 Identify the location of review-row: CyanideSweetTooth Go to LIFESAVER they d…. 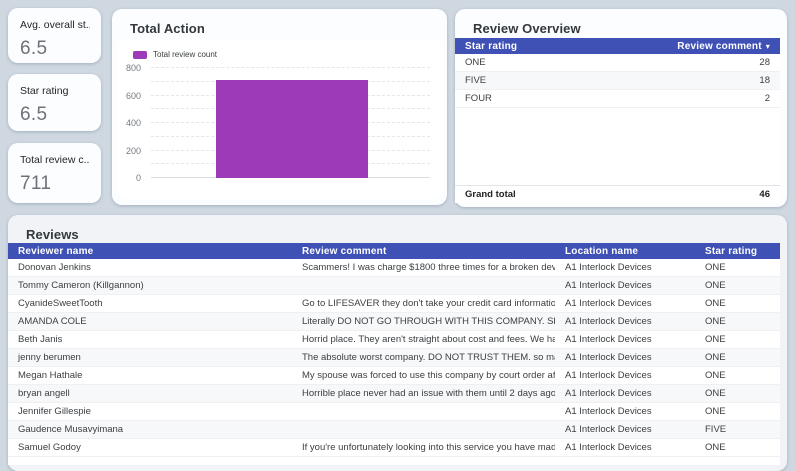
(394, 304).